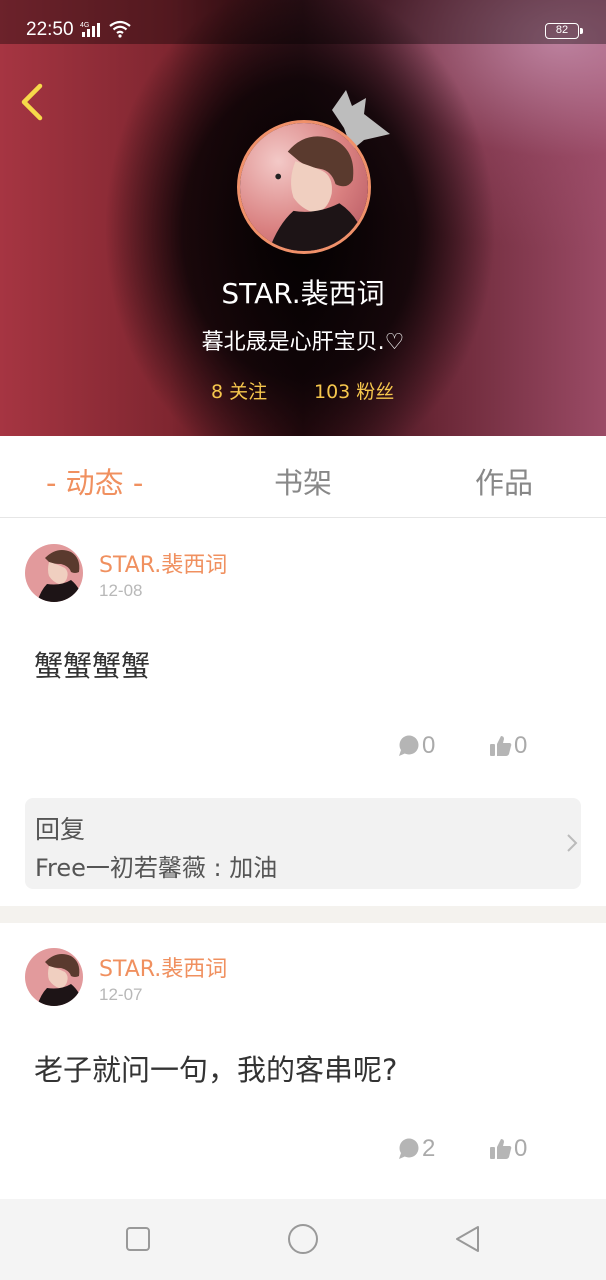 This screenshot has height=1280, width=606. What do you see at coordinates (303, 747) in the screenshot?
I see `post-actions: 0 0` at bounding box center [303, 747].